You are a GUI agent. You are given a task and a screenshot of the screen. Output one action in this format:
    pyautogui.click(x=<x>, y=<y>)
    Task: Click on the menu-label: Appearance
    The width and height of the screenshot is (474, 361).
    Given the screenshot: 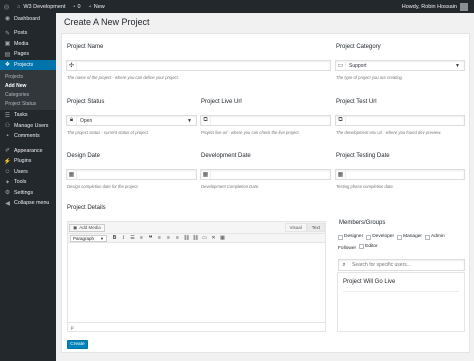 What is the action you would take?
    pyautogui.click(x=28, y=150)
    